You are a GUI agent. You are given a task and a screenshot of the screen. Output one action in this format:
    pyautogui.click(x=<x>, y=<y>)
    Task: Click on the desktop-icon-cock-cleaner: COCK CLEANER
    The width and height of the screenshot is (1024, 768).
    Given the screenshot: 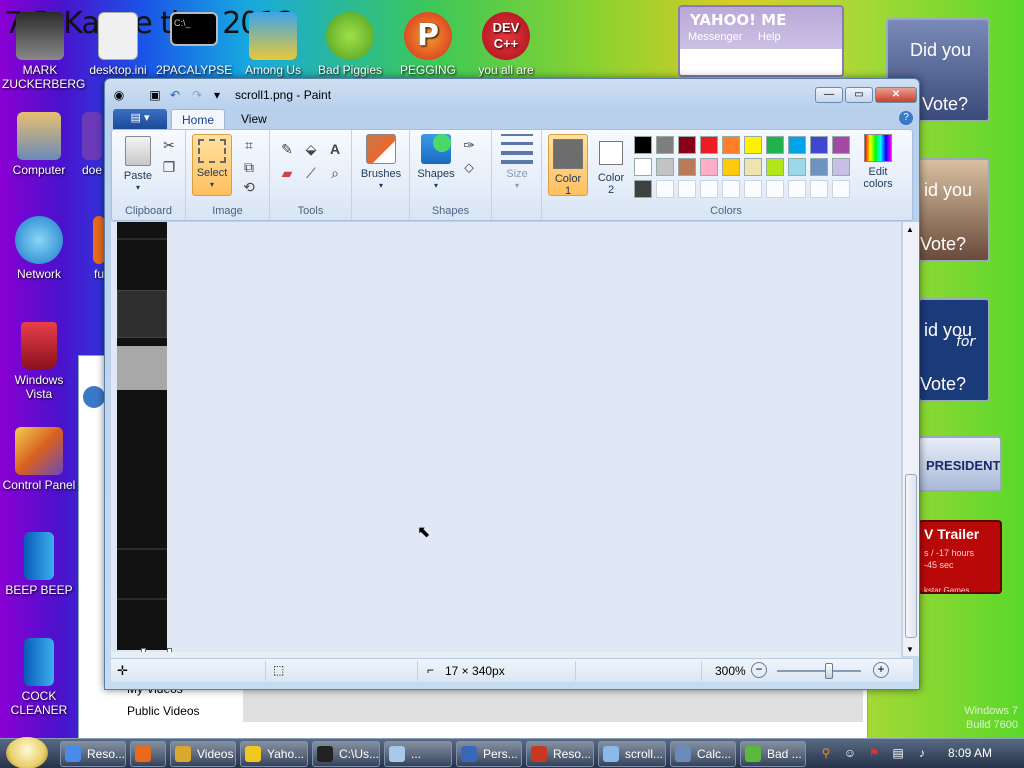 What is the action you would take?
    pyautogui.click(x=39, y=677)
    